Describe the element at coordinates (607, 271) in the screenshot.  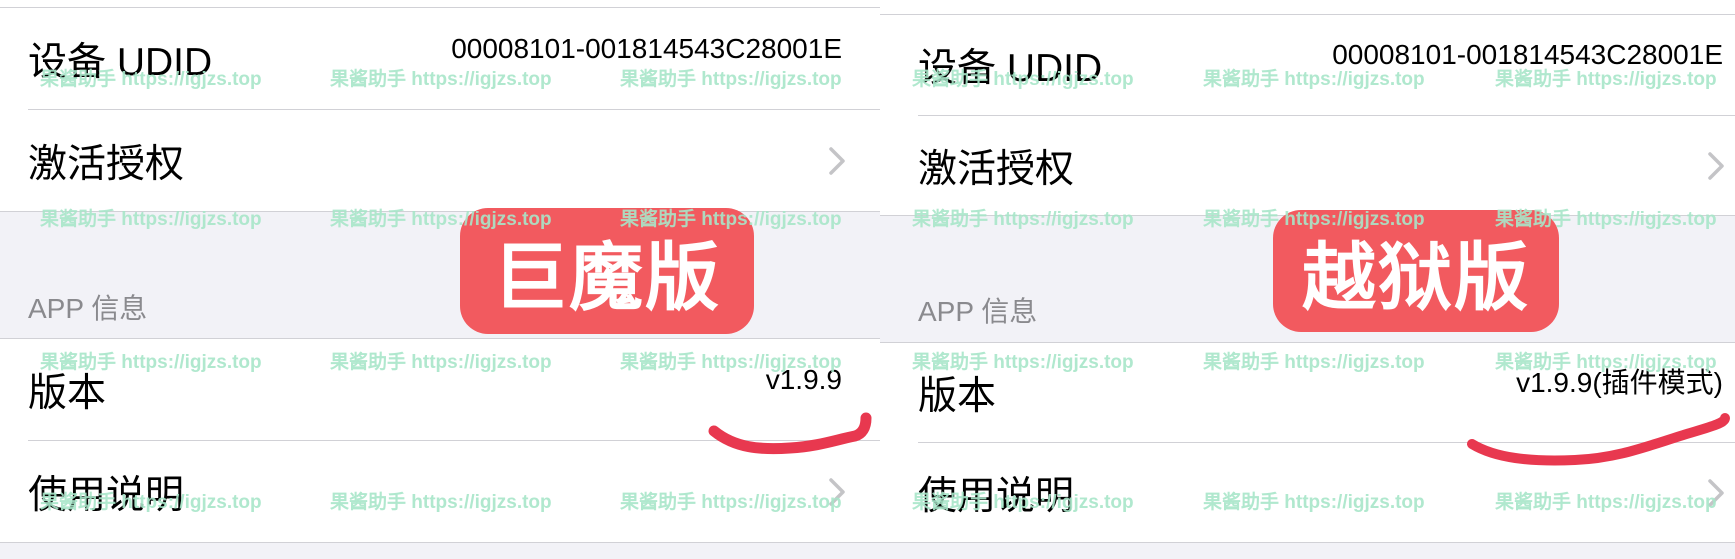
I see `troll-edition-badge: 巨魔版` at that location.